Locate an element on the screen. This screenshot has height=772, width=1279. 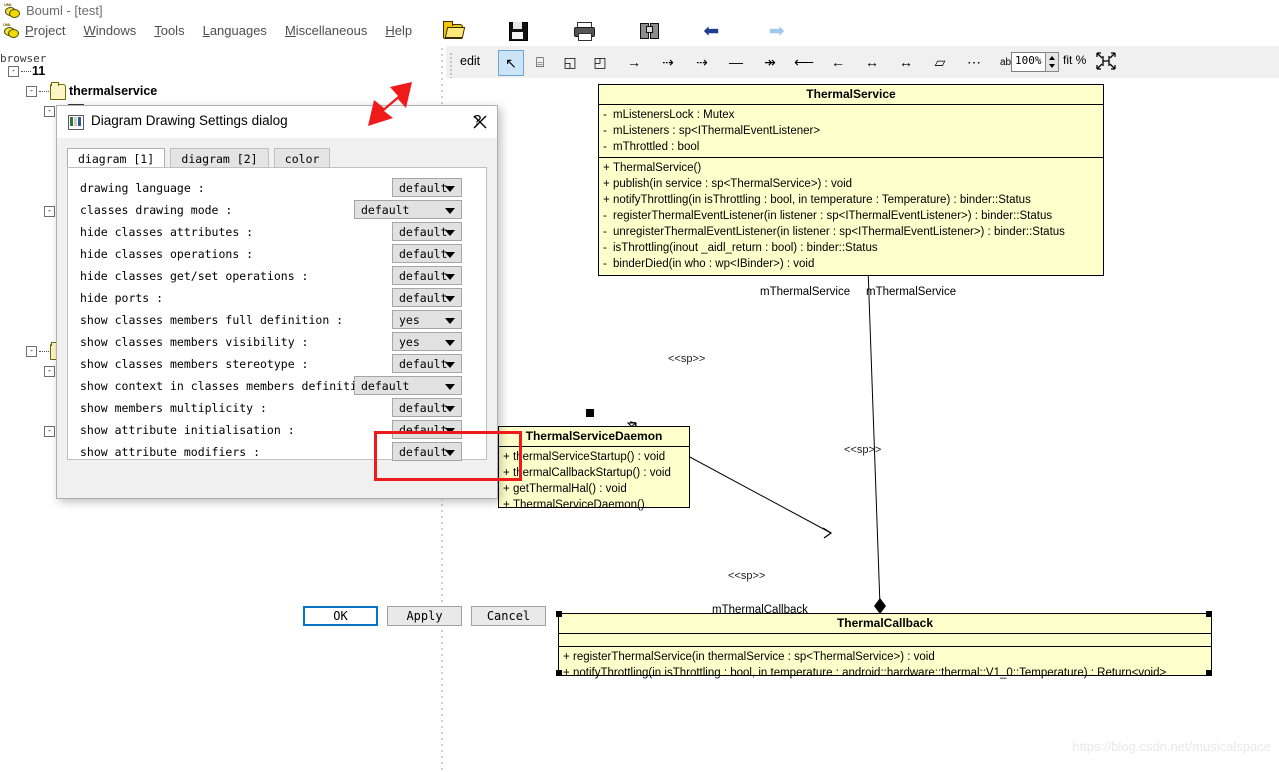
close-icon is located at coordinates (480, 122).